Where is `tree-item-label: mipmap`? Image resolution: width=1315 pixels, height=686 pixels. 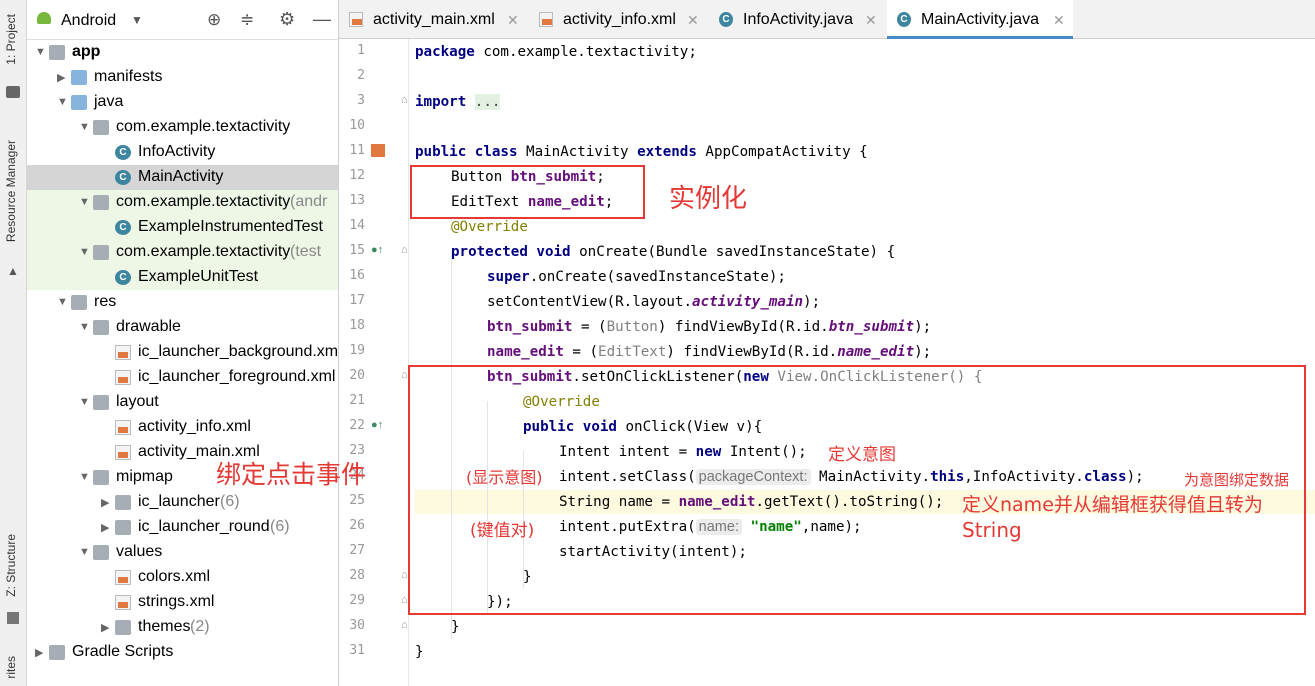 tree-item-label: mipmap is located at coordinates (144, 476).